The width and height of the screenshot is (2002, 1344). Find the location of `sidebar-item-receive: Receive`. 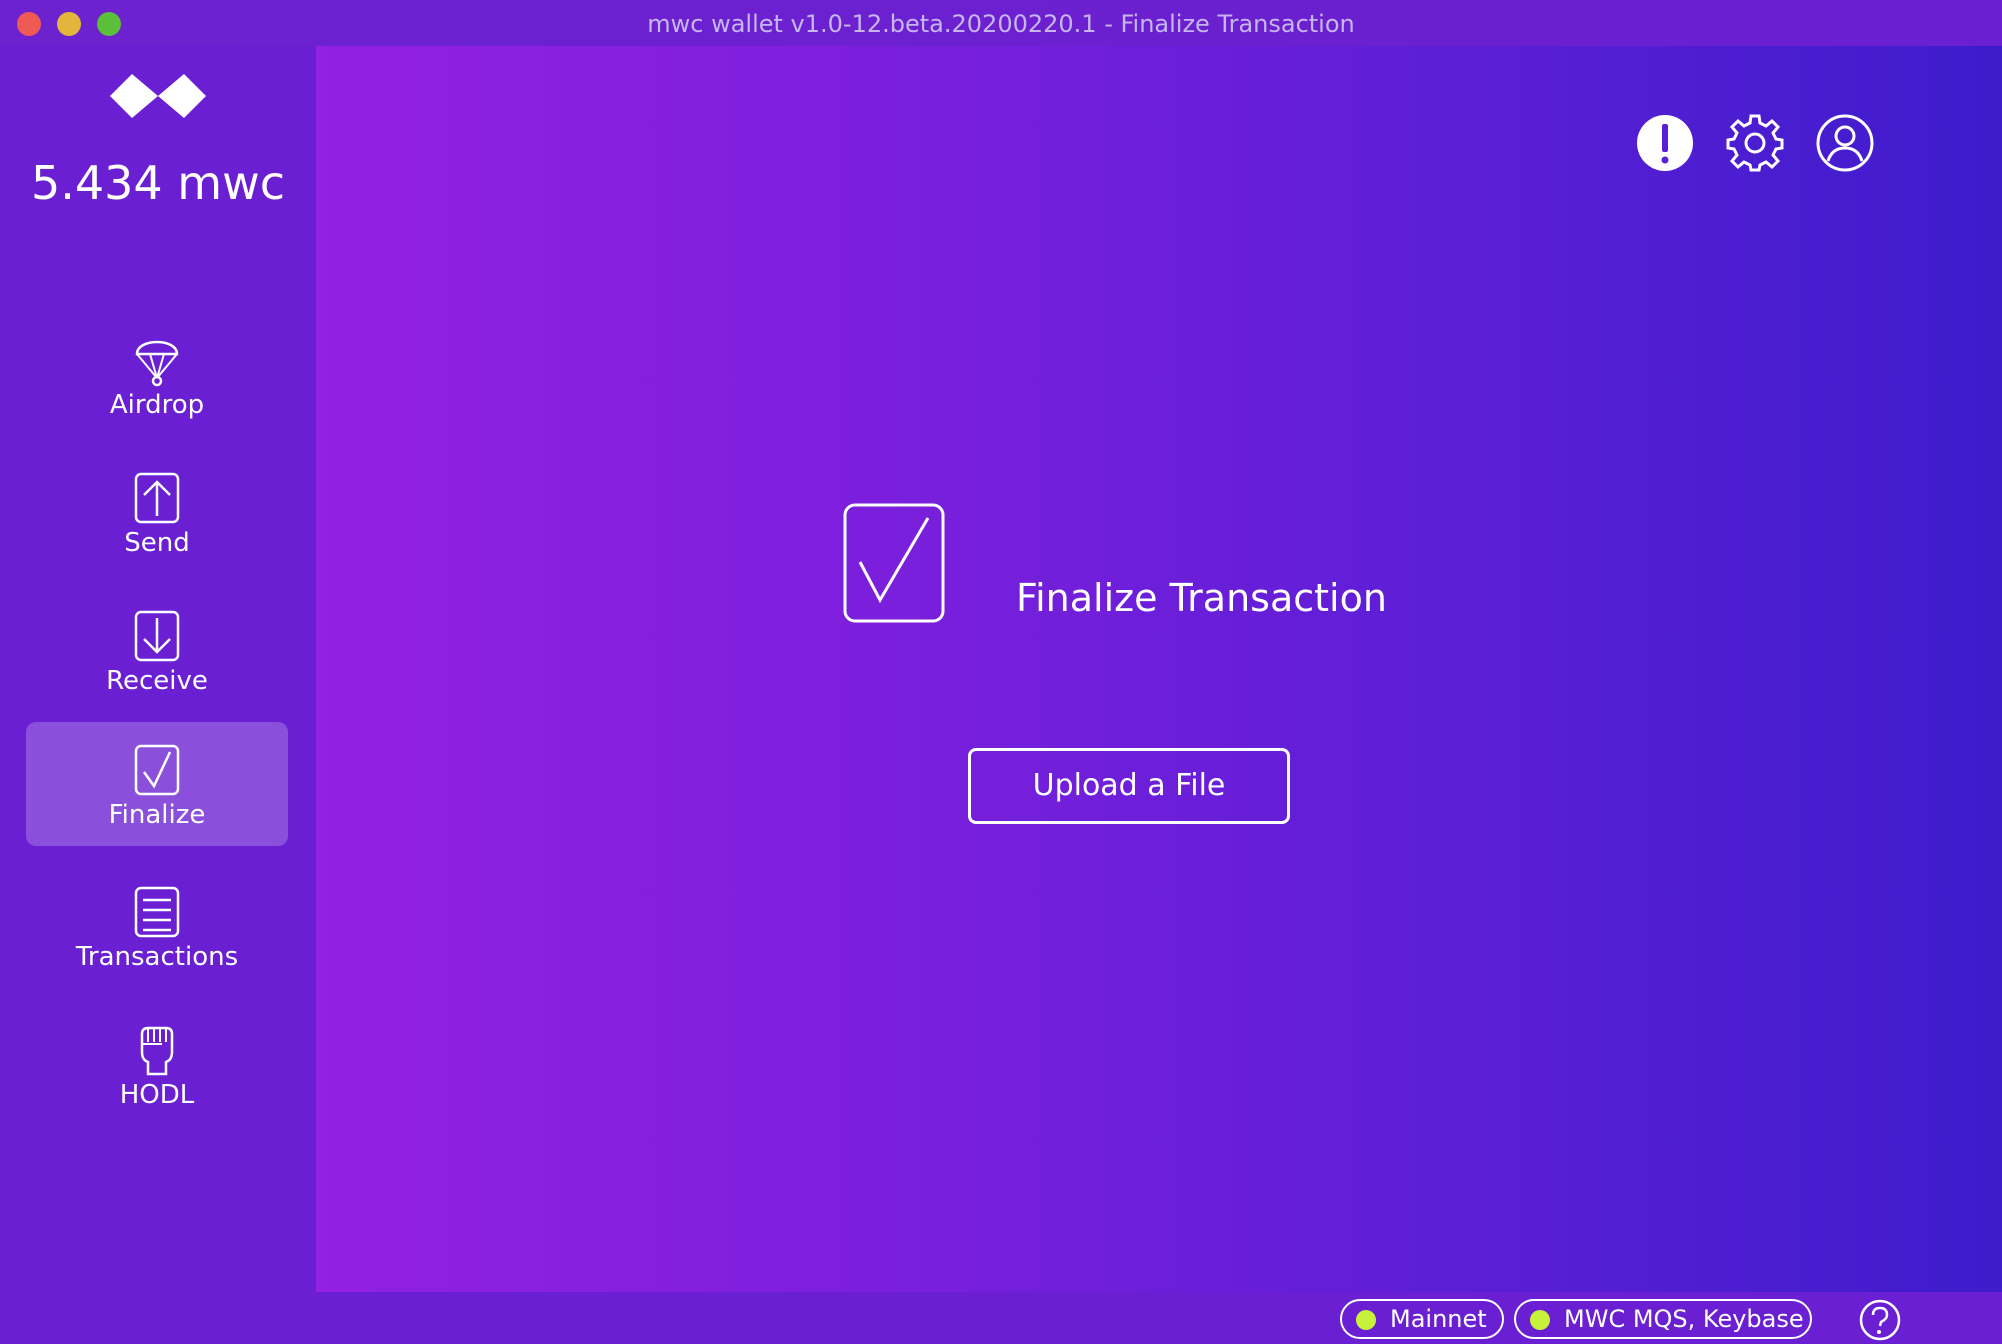

sidebar-item-receive: Receive is located at coordinates (157, 656).